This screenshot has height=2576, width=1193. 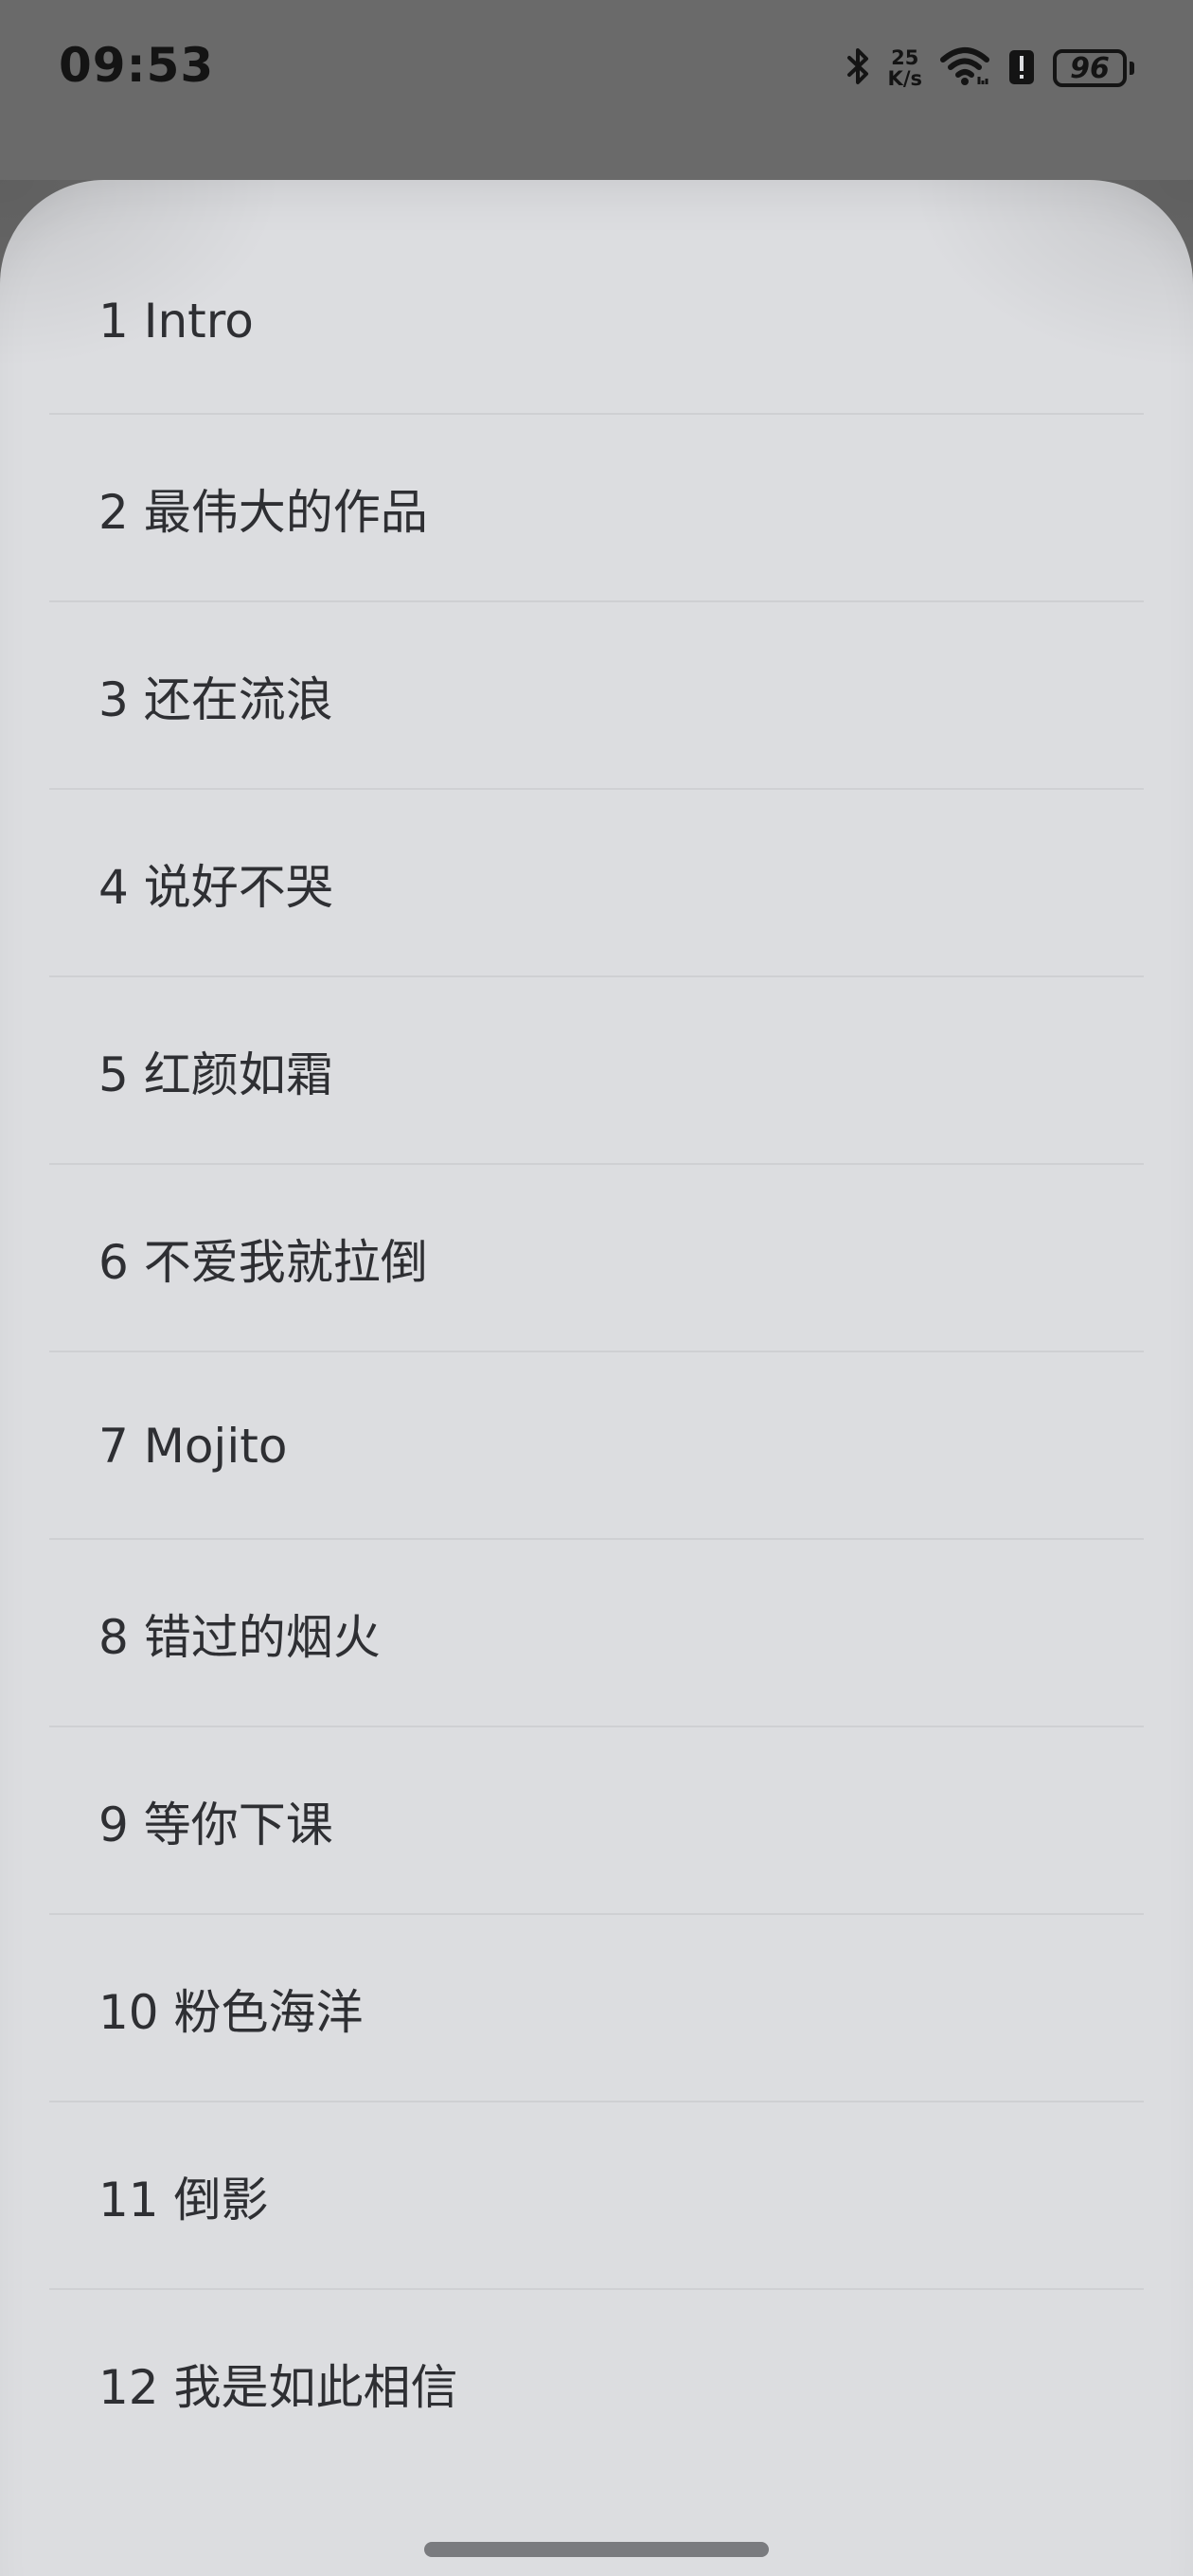 I want to click on network-speed-value: 25, so click(x=905, y=57).